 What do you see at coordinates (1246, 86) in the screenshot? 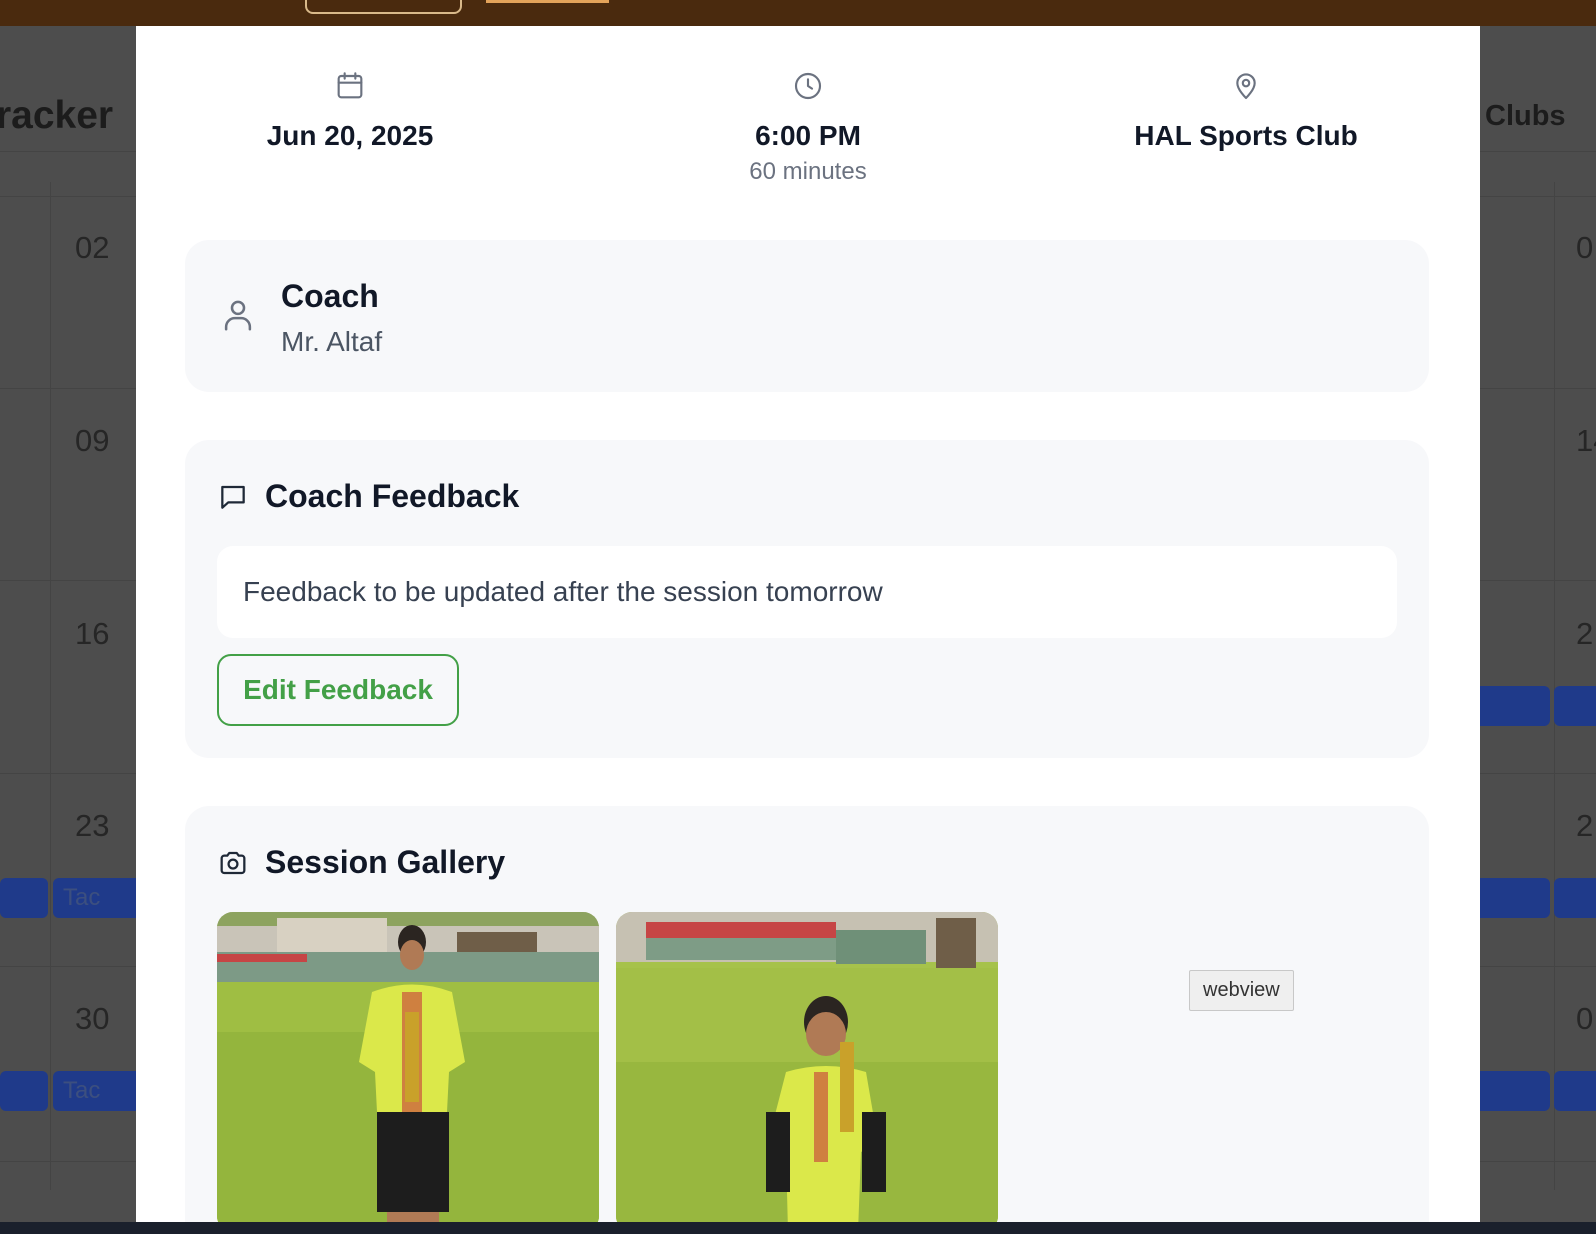
I see `map-pin-icon` at bounding box center [1246, 86].